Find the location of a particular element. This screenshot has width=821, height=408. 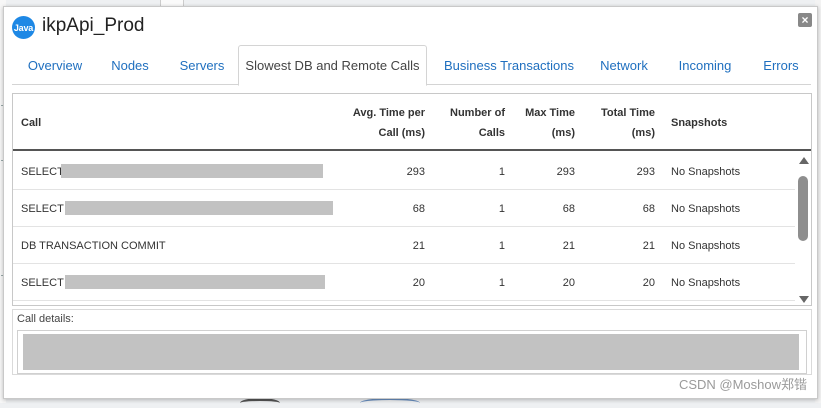

table-scrollbar is located at coordinates (803, 228).